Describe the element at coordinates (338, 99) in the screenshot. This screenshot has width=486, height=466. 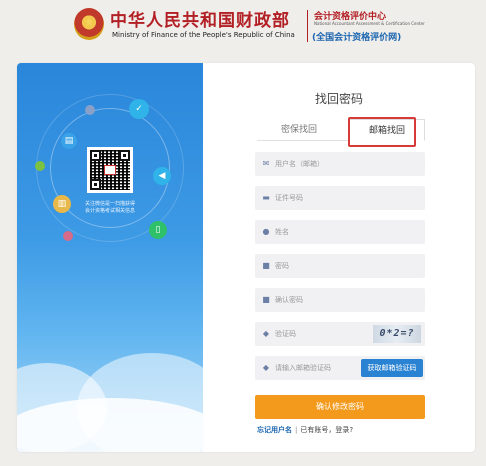
I see `form-title: 找回密码` at that location.